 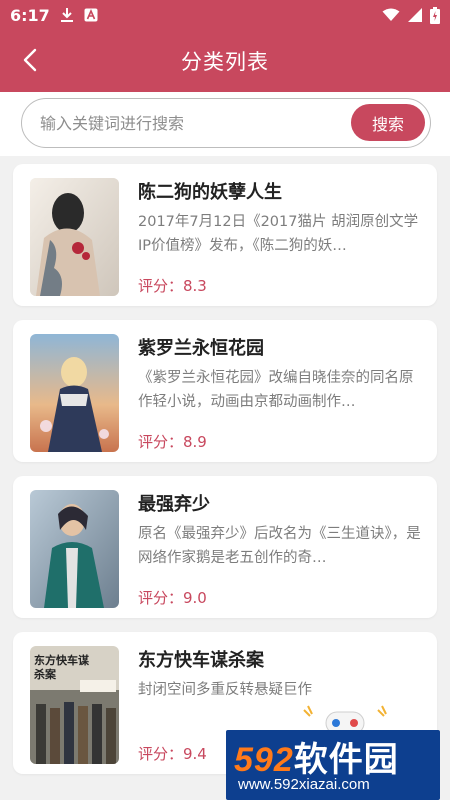 What do you see at coordinates (388, 122) in the screenshot?
I see `search-button: 搜索` at bounding box center [388, 122].